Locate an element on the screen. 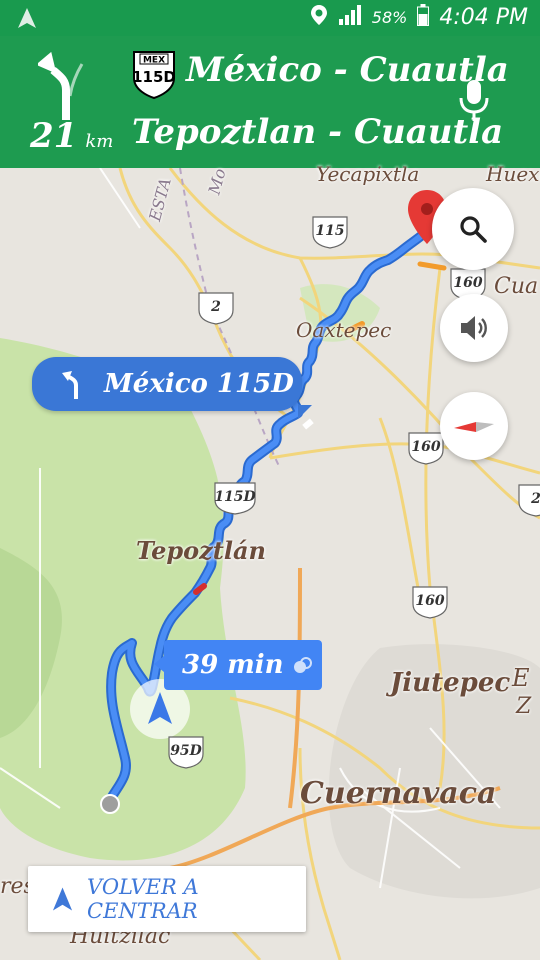 This screenshot has width=540, height=960. alternate-route-icon is located at coordinates (302, 665).